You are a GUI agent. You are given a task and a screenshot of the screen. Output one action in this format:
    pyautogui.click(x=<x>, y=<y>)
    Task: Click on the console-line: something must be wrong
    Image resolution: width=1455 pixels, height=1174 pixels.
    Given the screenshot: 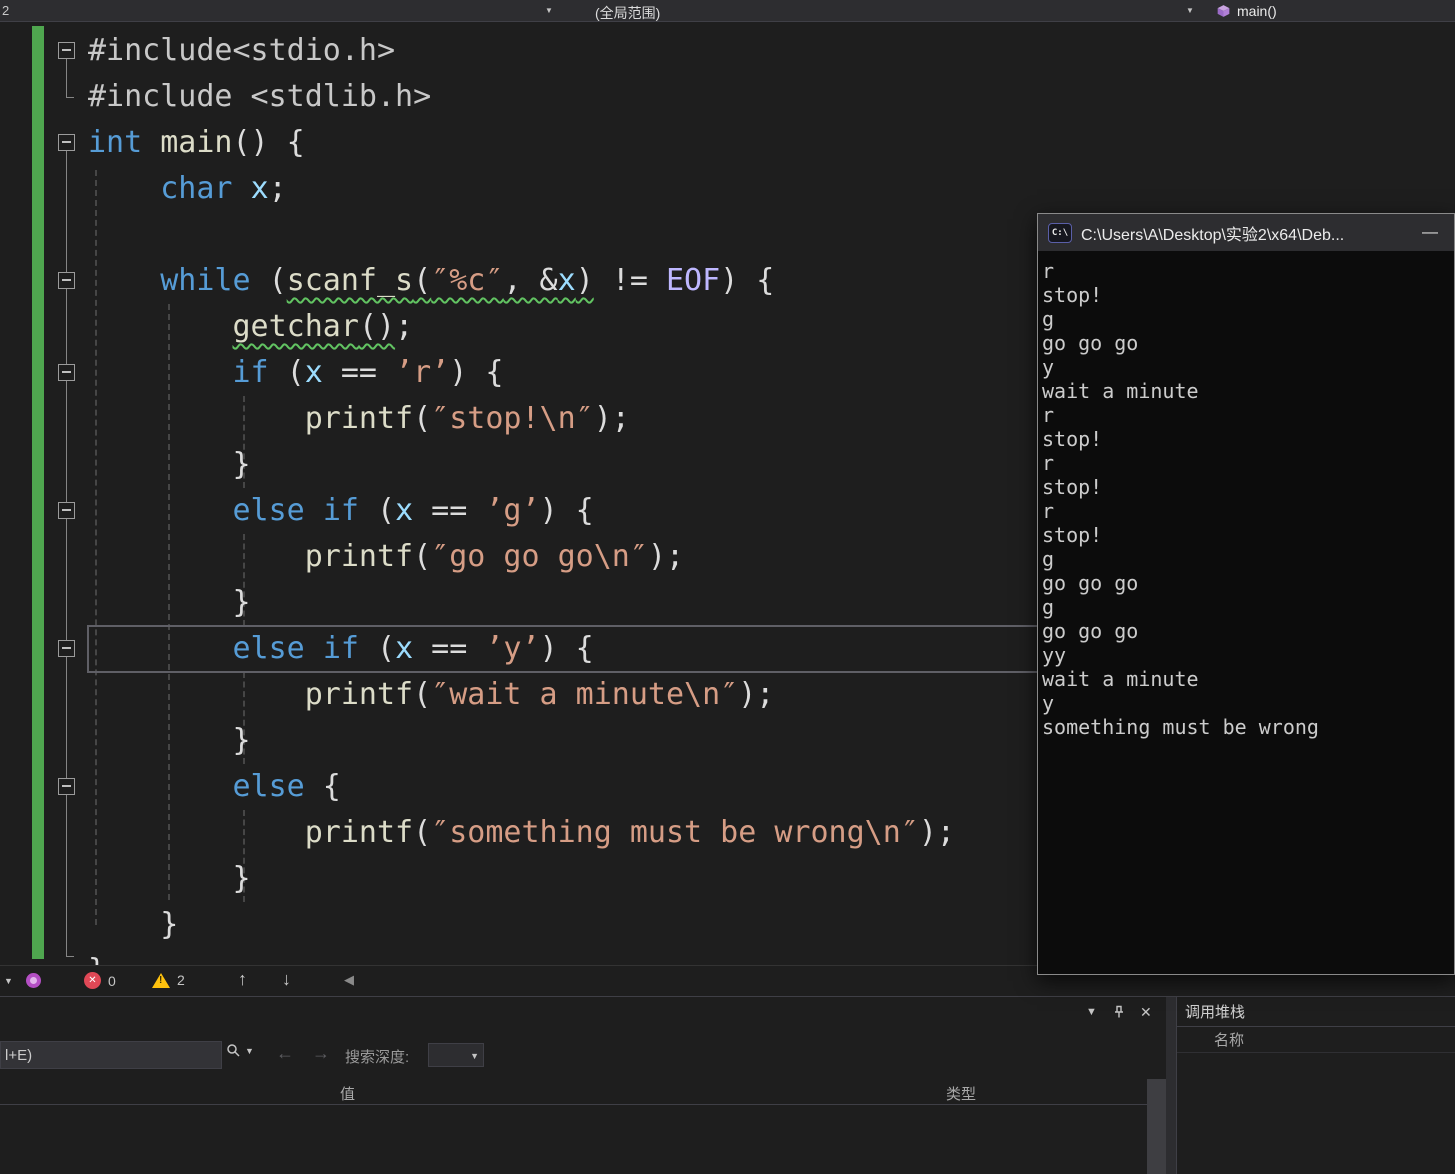 What is the action you would take?
    pyautogui.click(x=1180, y=727)
    